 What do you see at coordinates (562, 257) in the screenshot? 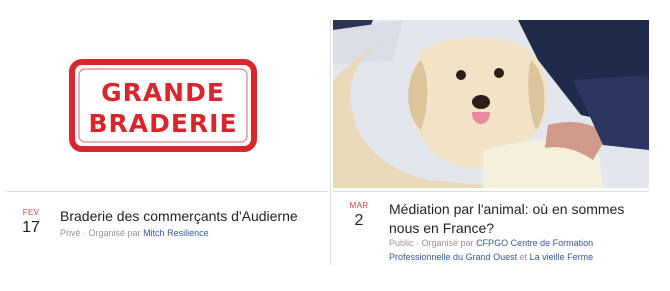
I see `organizer-link-vieille-ferme: La vieille Ferme` at bounding box center [562, 257].